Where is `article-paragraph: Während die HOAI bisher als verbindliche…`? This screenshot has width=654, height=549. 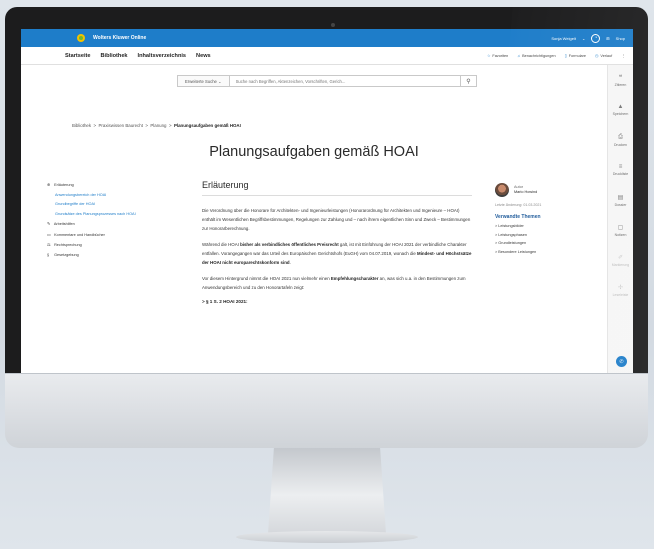 article-paragraph: Während die HOAI bisher als verbindliche… is located at coordinates (337, 253).